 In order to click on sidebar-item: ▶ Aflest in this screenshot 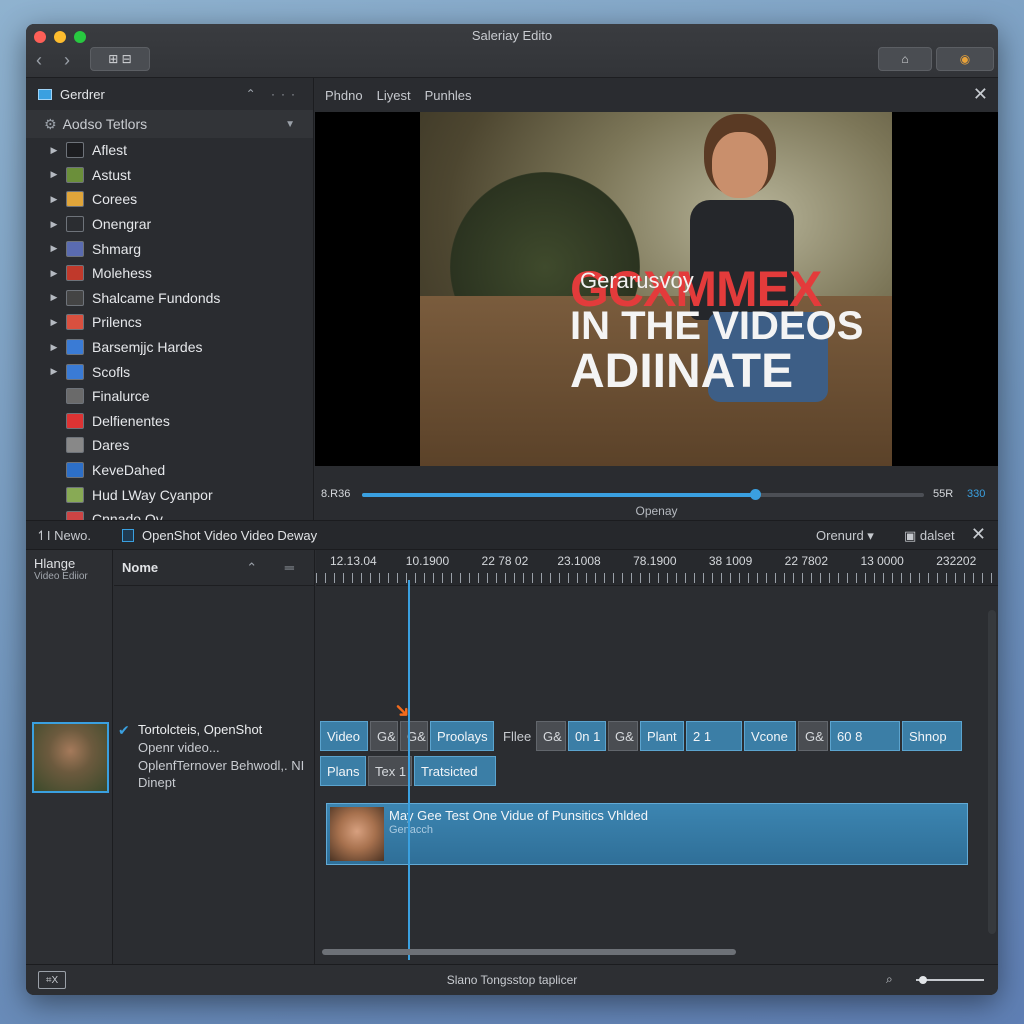, I will do `click(169, 150)`.